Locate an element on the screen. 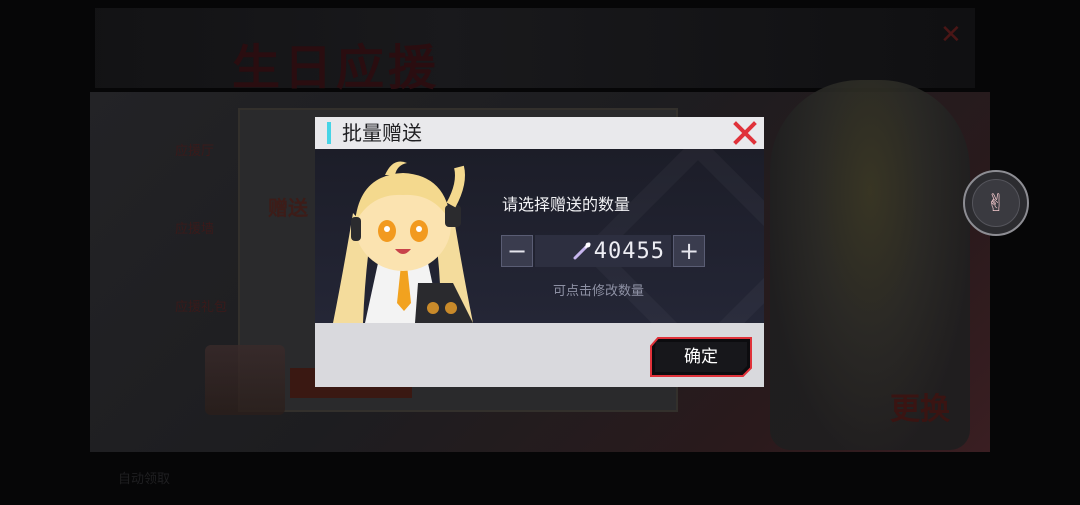 The image size is (1080, 505). title-accent-bar is located at coordinates (329, 133).